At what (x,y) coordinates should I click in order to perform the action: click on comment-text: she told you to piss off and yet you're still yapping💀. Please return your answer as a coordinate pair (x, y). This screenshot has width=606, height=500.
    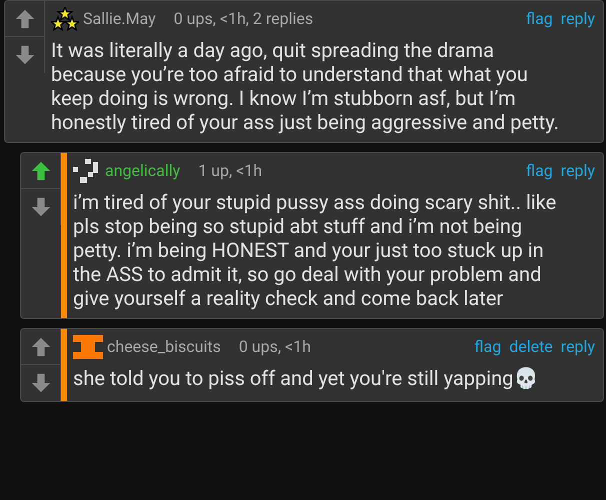
    Looking at the image, I should click on (306, 378).